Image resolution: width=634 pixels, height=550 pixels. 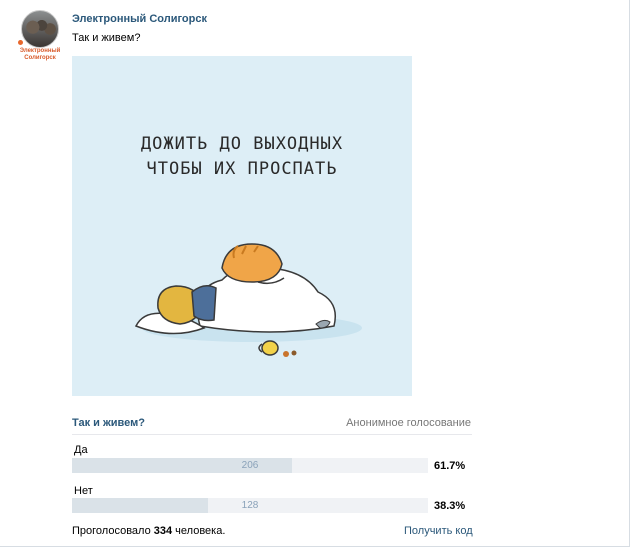 I want to click on sleeping-illustration, so click(x=248, y=300).